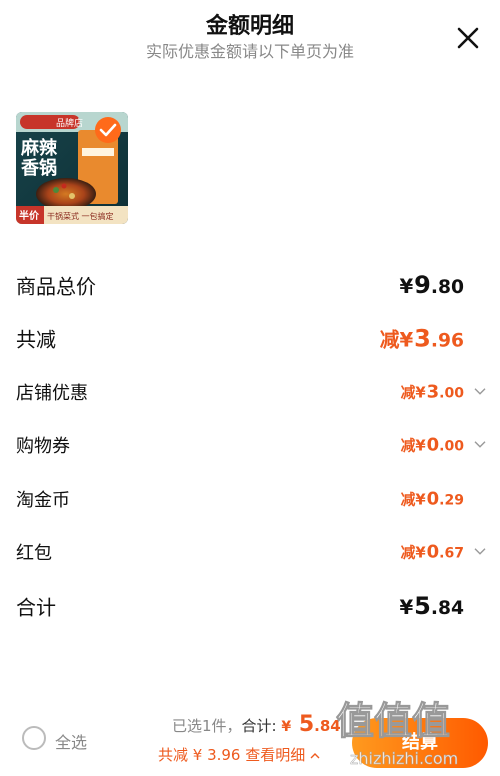  I want to click on sheet-header: 金额明细 实际优惠金额请以下单页为准, so click(250, 35).